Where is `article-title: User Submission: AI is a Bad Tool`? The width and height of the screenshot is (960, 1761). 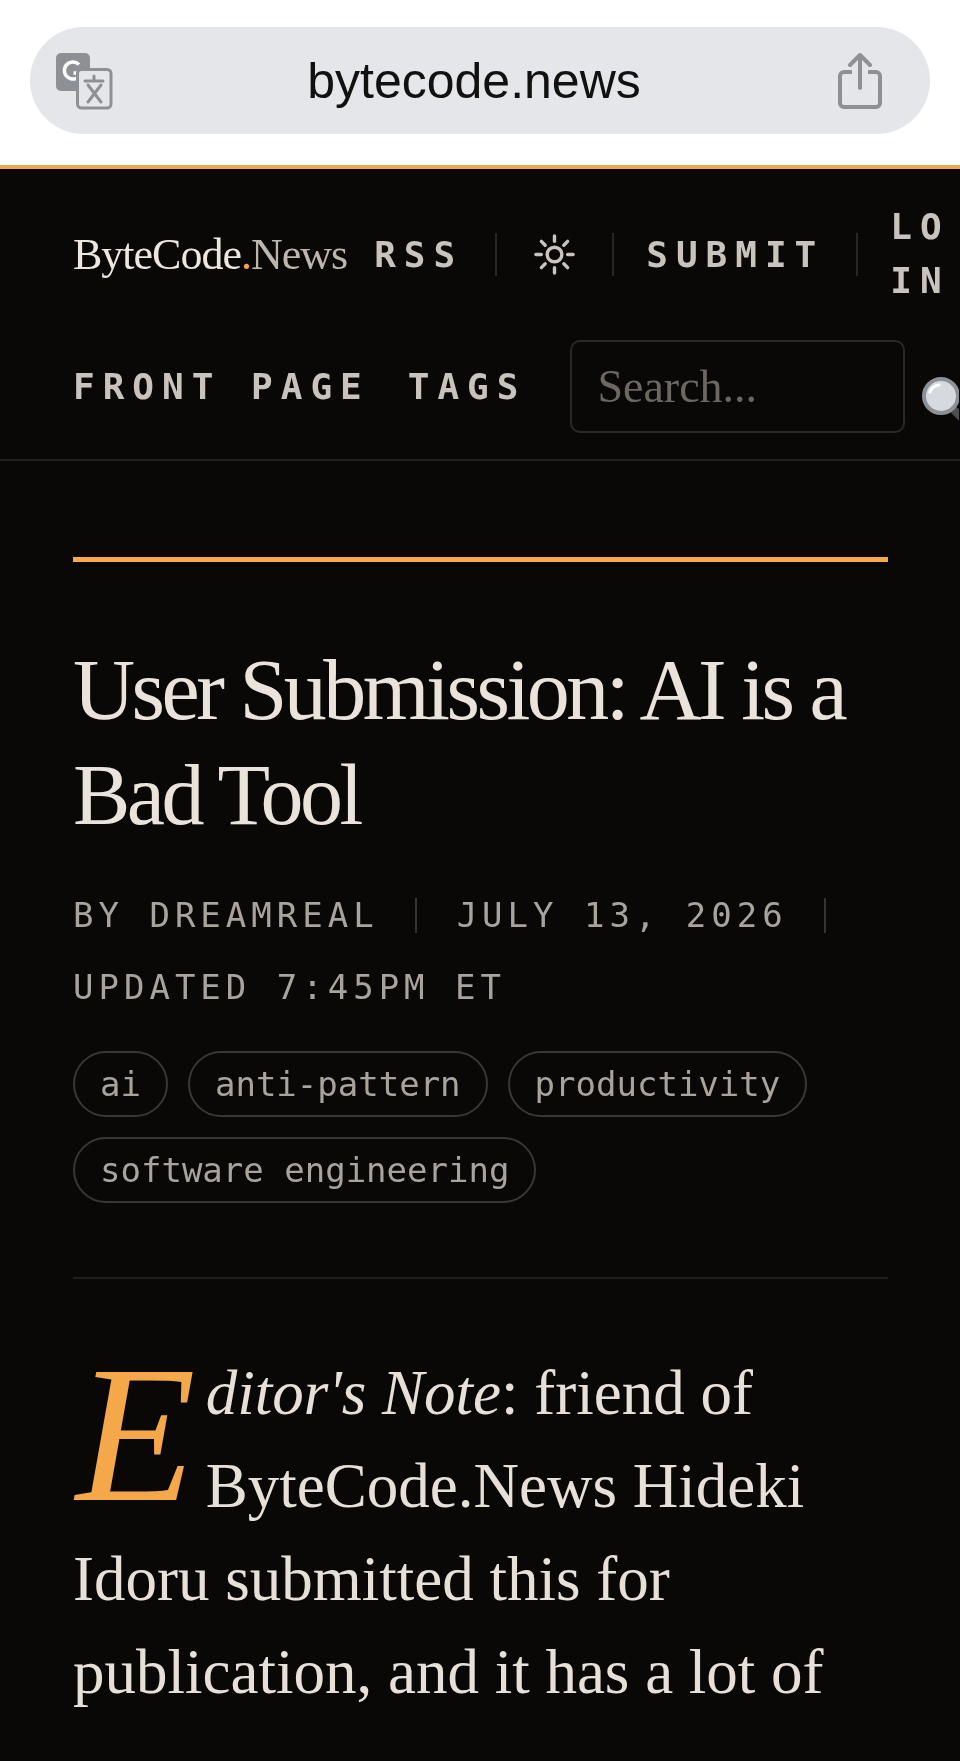 article-title: User Submission: AI is a Bad Tool is located at coordinates (459, 743).